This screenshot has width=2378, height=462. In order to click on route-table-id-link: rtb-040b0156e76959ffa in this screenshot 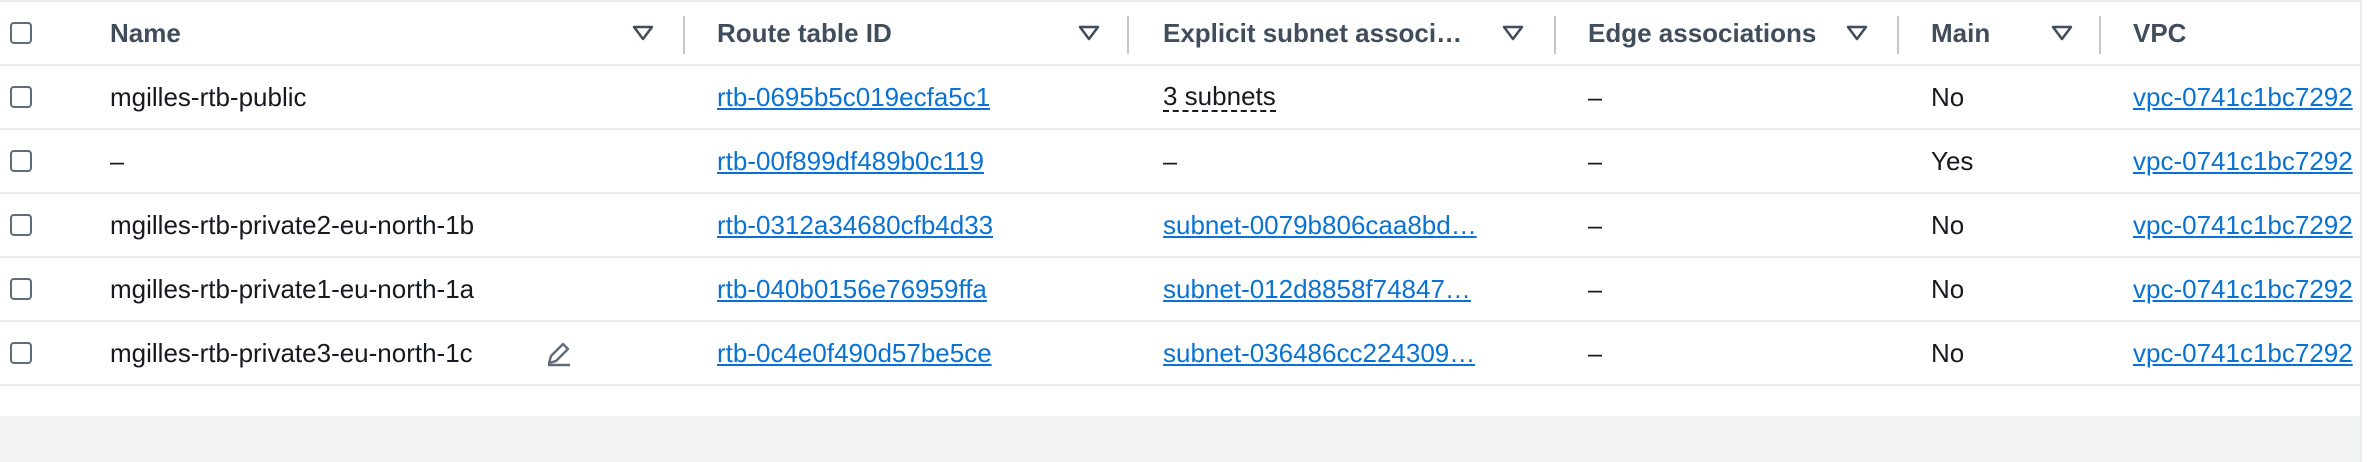, I will do `click(852, 289)`.